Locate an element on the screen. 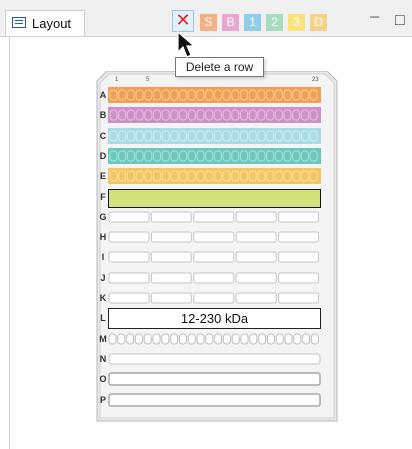  row-label: M is located at coordinates (103, 339).